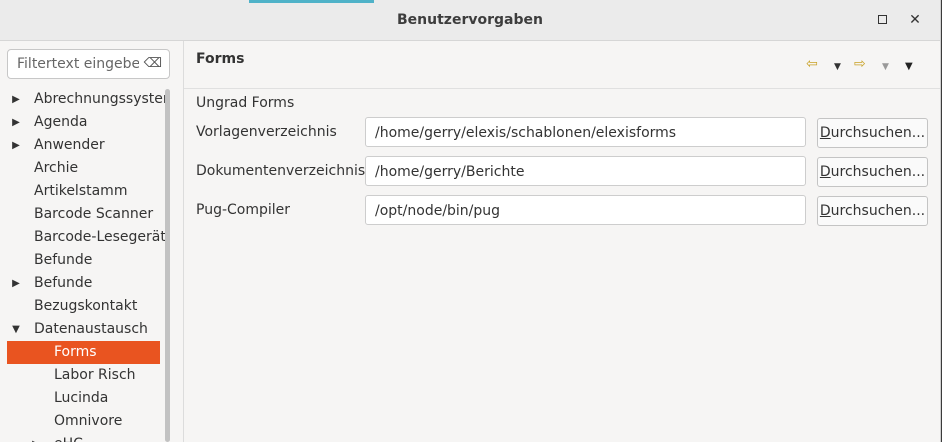 The height and width of the screenshot is (442, 942). What do you see at coordinates (882, 20) in the screenshot?
I see `maximize-icon` at bounding box center [882, 20].